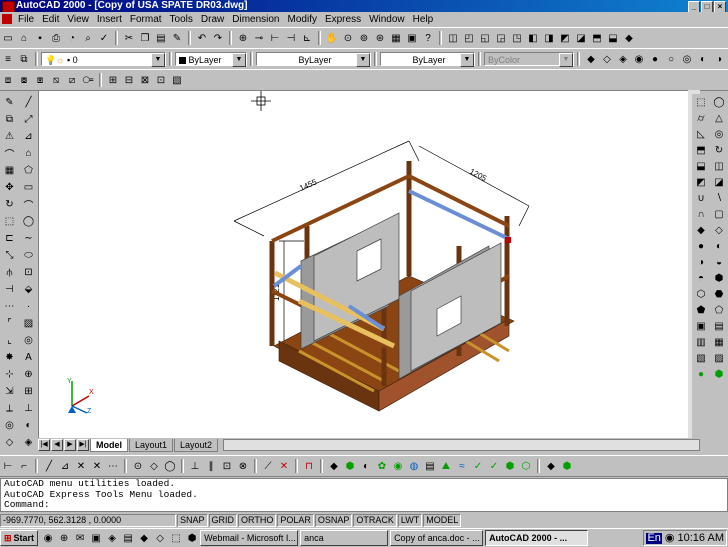 The width and height of the screenshot is (728, 547). I want to click on tool-i-icon: ◇, so click(9, 442).